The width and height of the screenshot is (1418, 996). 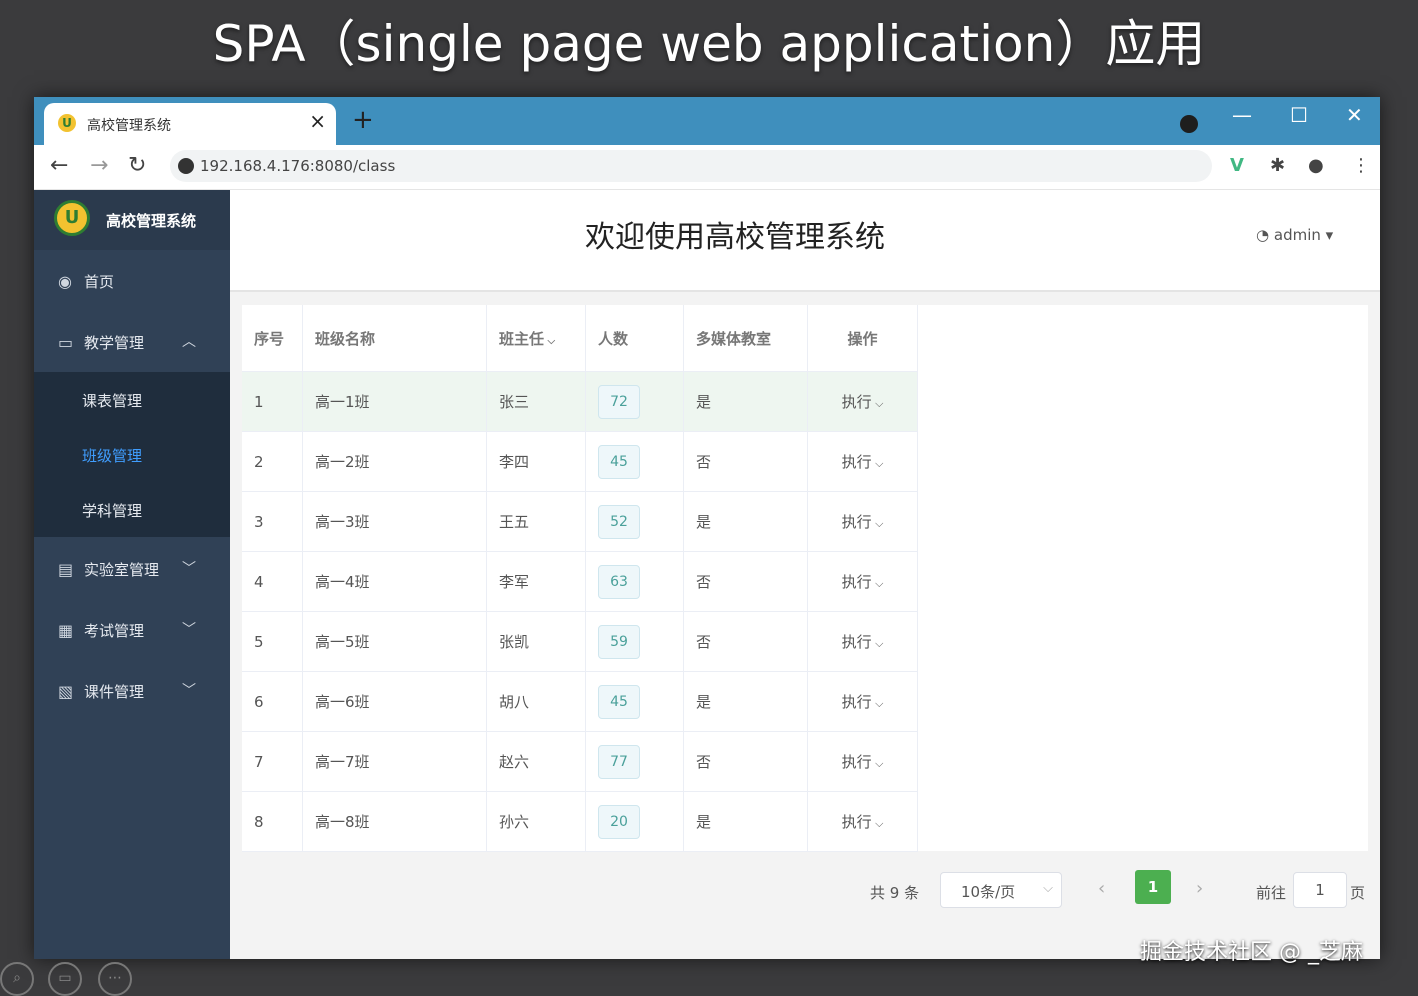 I want to click on sidebar-item-class: 班级管理, so click(x=112, y=455).